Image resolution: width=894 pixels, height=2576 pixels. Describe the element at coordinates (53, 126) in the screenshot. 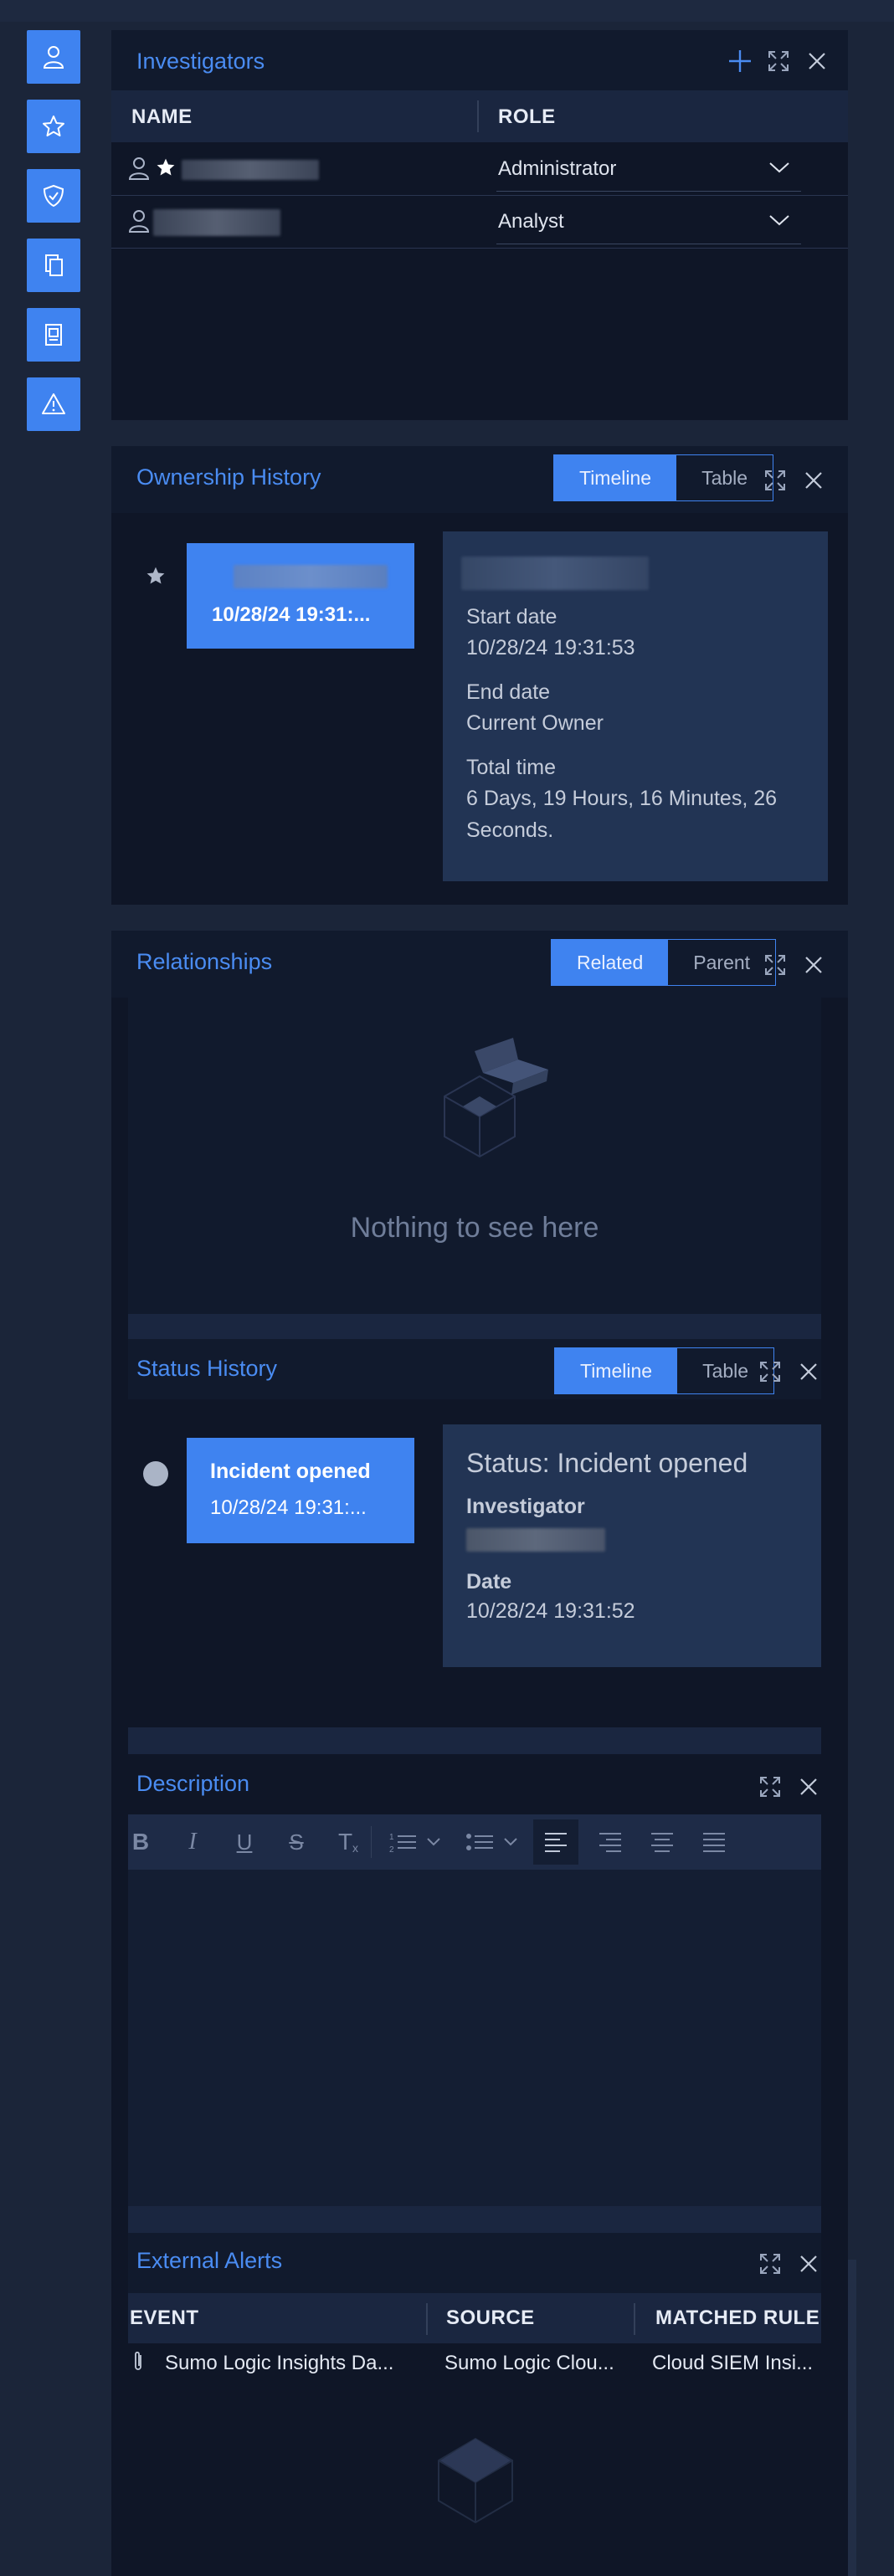

I see `sidebar-item-favorites` at that location.